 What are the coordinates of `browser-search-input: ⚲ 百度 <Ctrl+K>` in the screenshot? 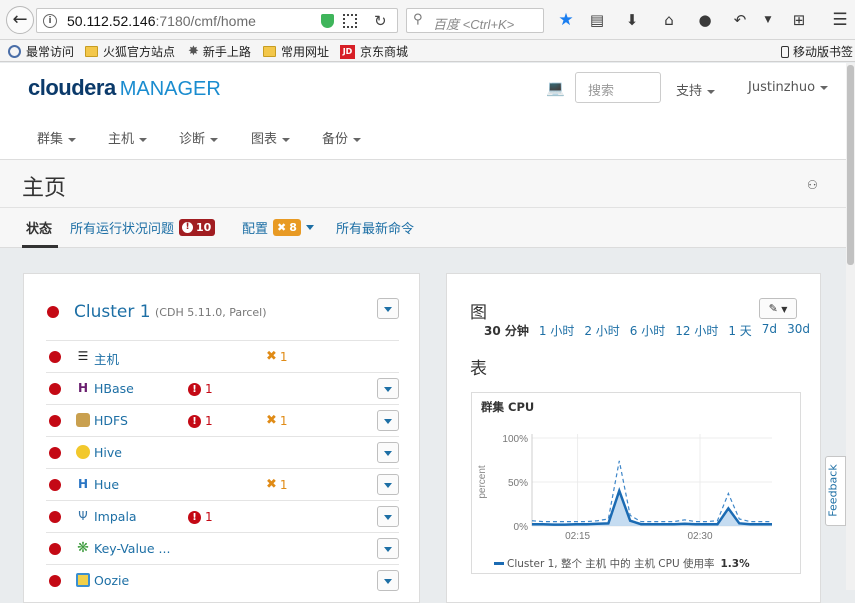 It's located at (475, 20).